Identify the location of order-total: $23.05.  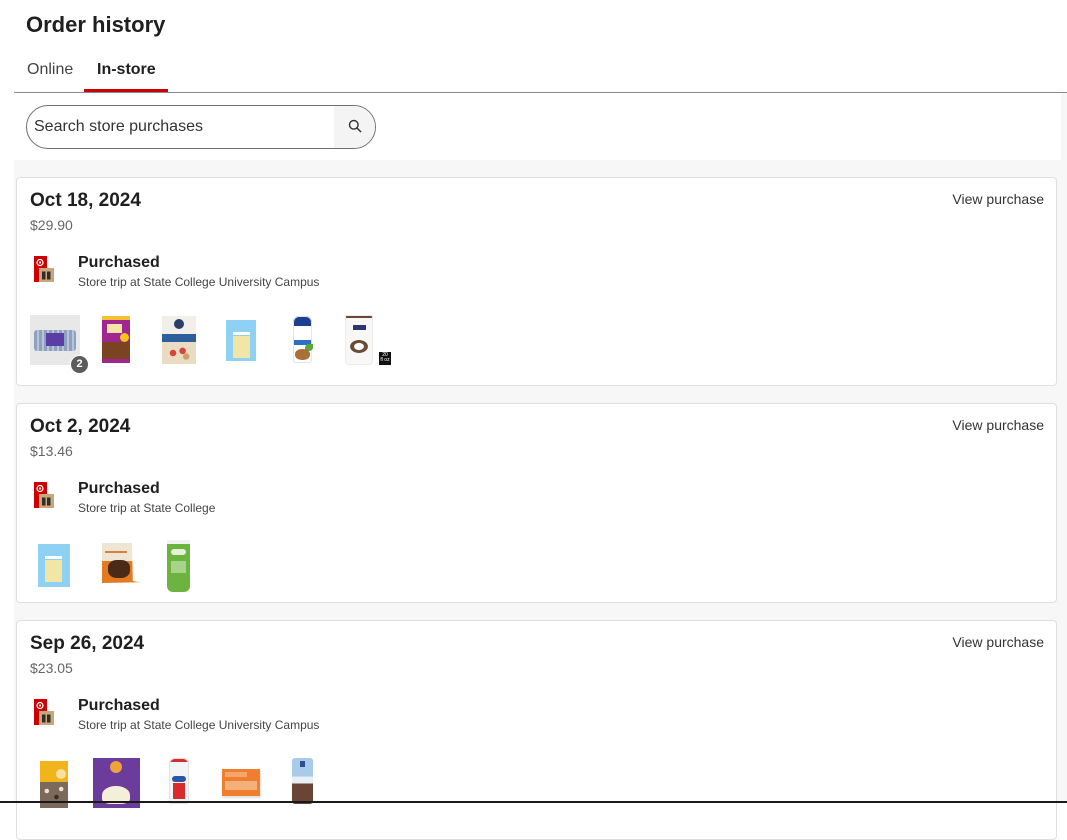
(51, 668).